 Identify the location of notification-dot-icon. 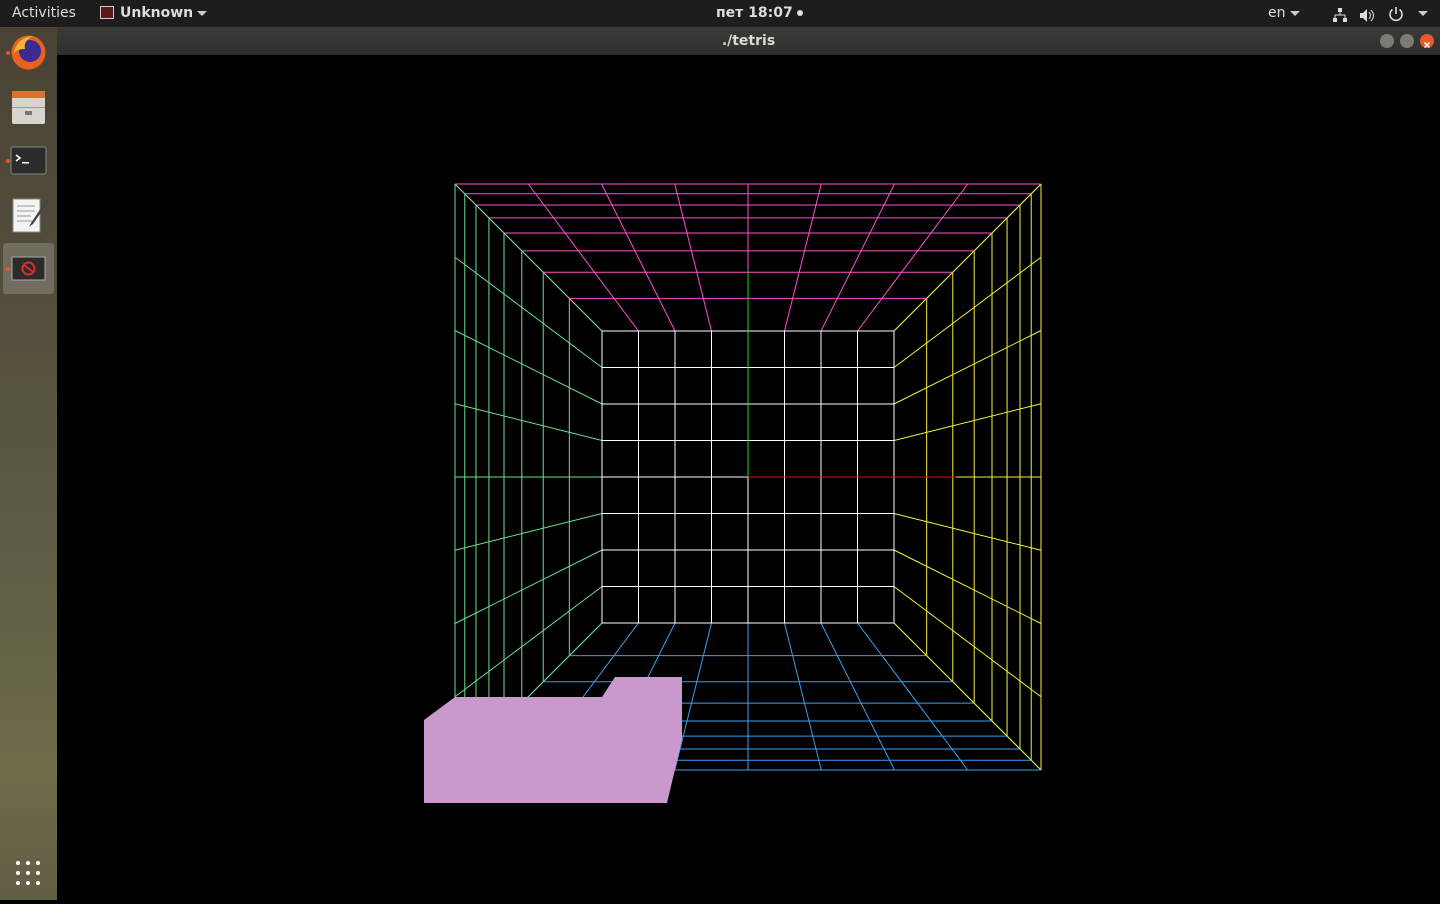
(800, 13).